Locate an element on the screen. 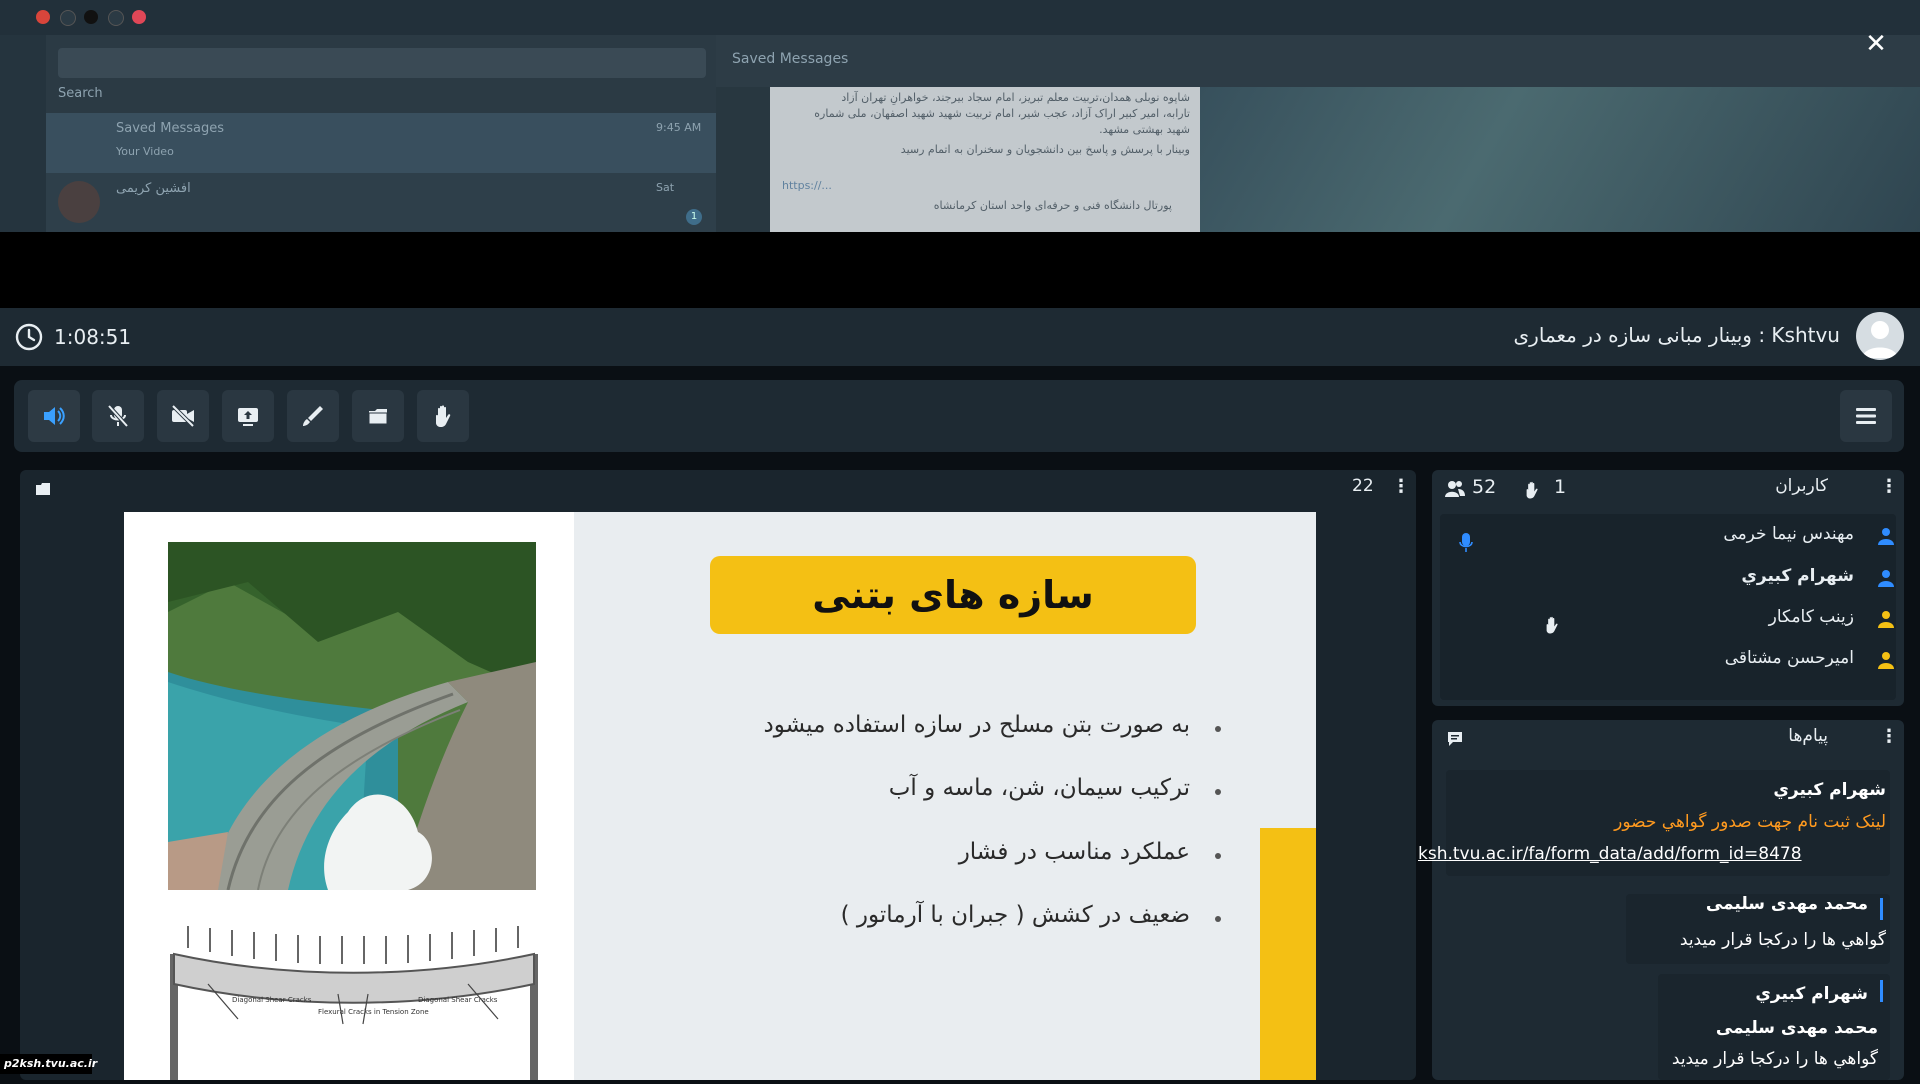 Image resolution: width=1920 pixels, height=1084 pixels. draw-button is located at coordinates (313, 416).